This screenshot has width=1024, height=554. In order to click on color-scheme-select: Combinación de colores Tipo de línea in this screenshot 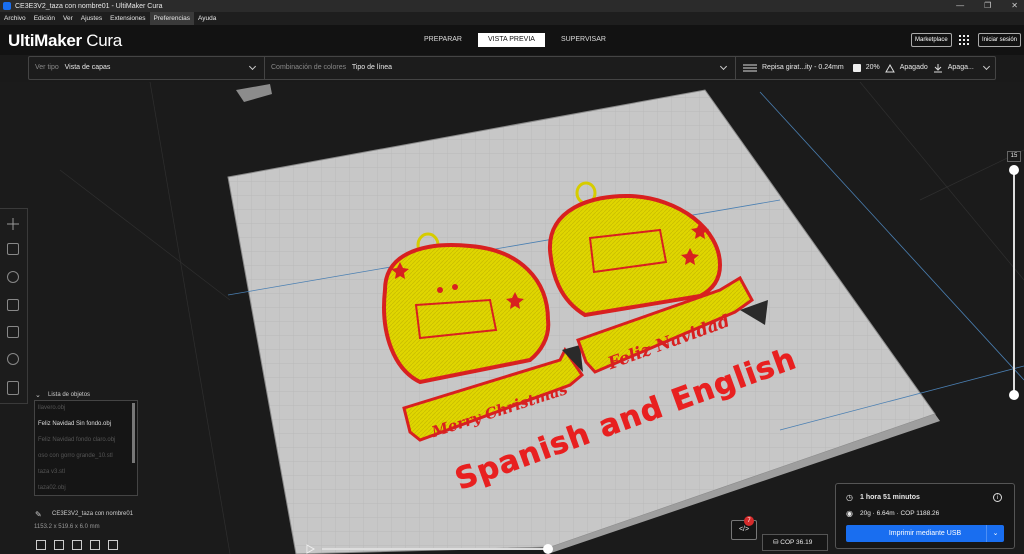, I will do `click(331, 68)`.